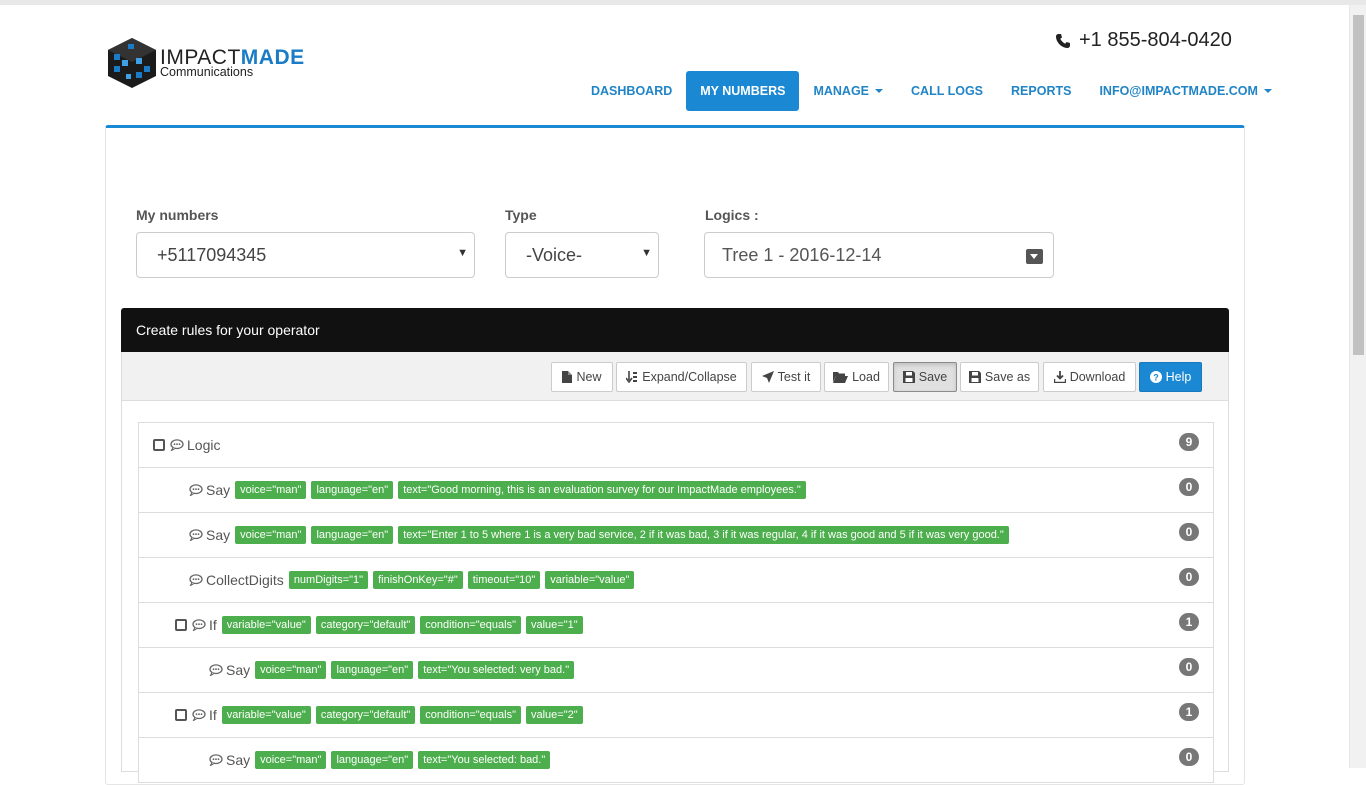 This screenshot has height=785, width=1366. I want to click on node-attribute-tag: numDigits="1", so click(328, 580).